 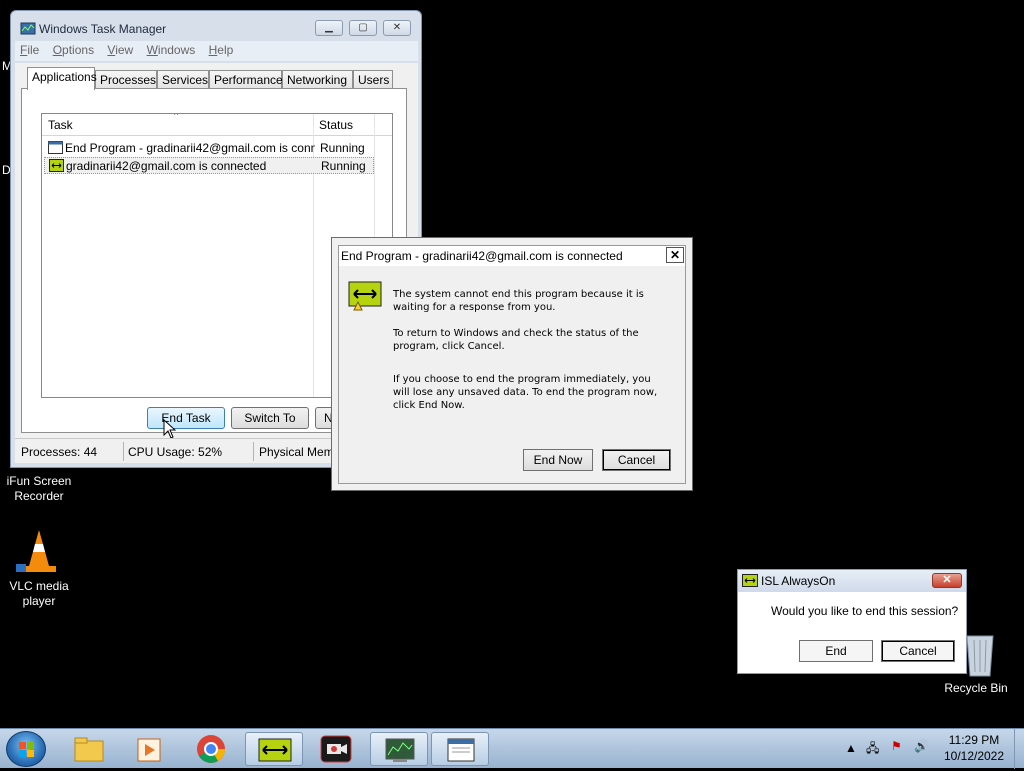 I want to click on tab-processes: Processes, so click(x=126, y=79).